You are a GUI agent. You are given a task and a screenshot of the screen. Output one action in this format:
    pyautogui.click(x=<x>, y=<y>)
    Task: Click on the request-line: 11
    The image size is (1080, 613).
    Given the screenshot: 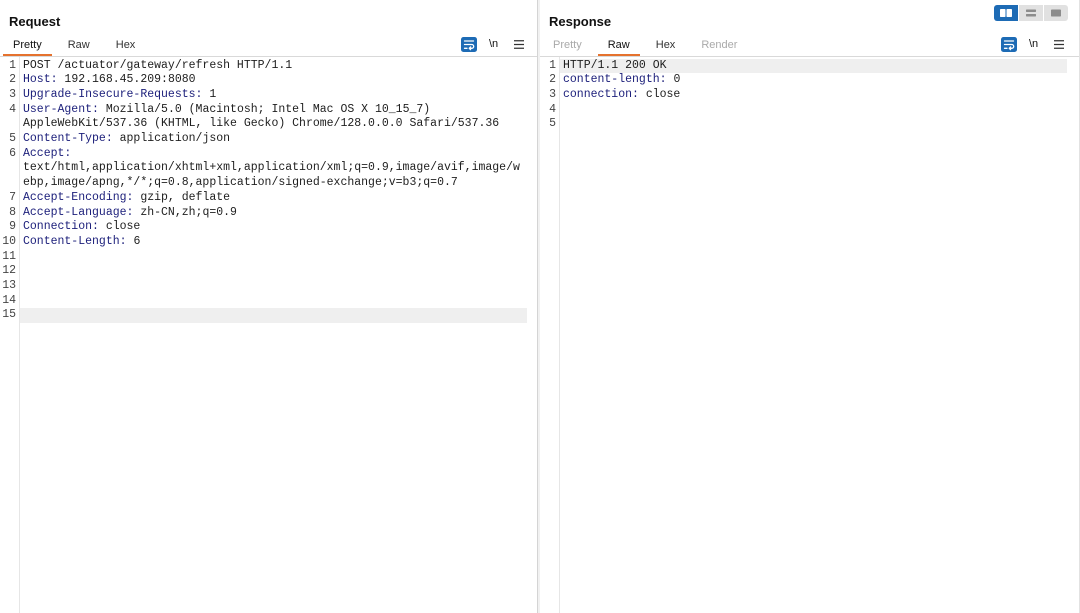 What is the action you would take?
    pyautogui.click(x=263, y=257)
    